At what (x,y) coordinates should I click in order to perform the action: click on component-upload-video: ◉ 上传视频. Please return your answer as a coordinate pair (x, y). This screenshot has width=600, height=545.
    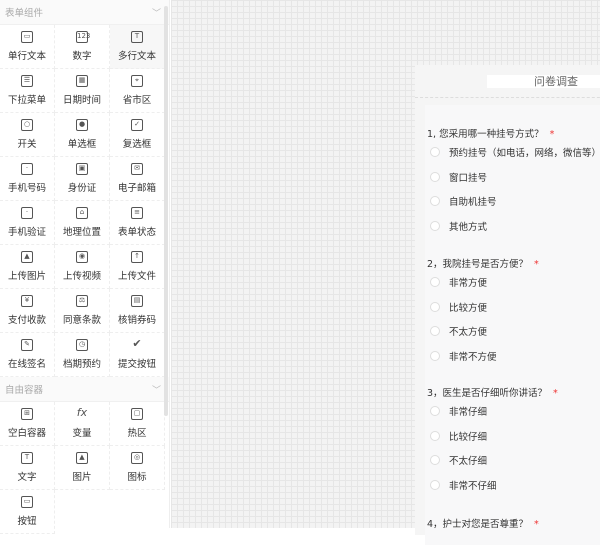
    Looking at the image, I should click on (82, 267).